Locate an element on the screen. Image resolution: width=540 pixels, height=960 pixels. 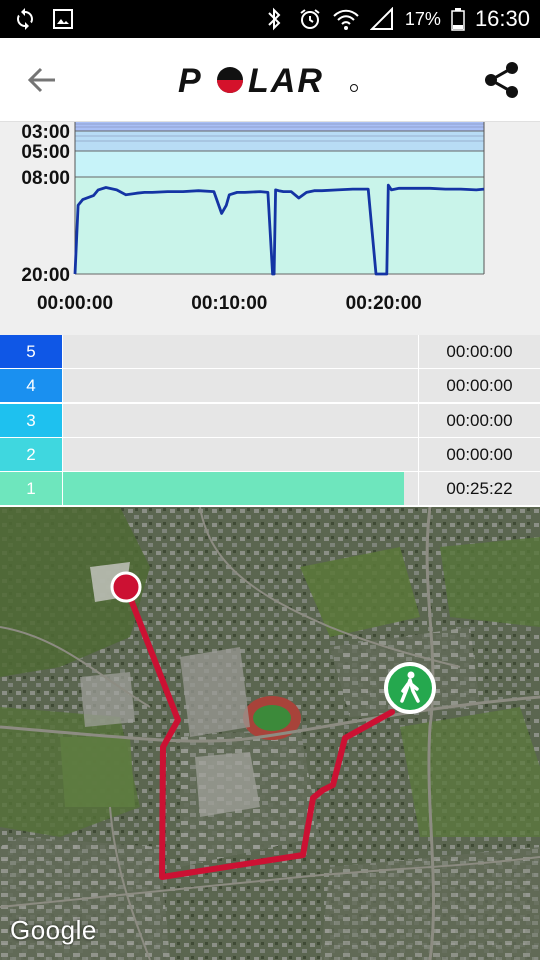
x-tick-label: 00:00:00 is located at coordinates (75, 303).